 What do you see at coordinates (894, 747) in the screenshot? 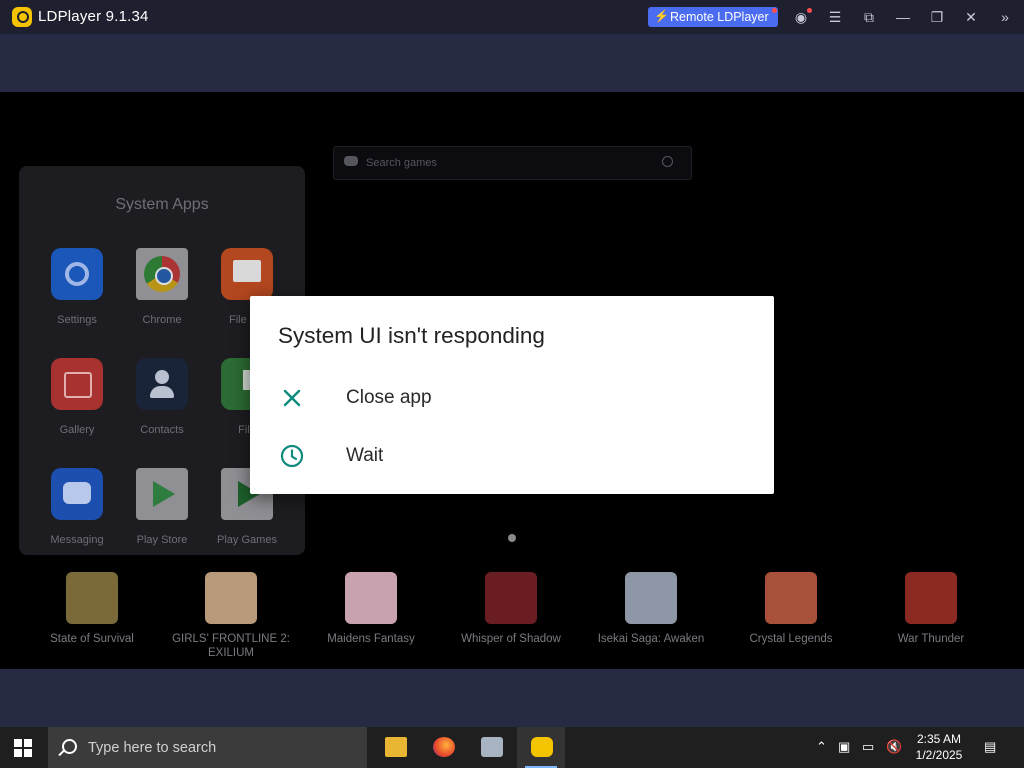
I see `volume-muted-icon: 🔇` at bounding box center [894, 747].